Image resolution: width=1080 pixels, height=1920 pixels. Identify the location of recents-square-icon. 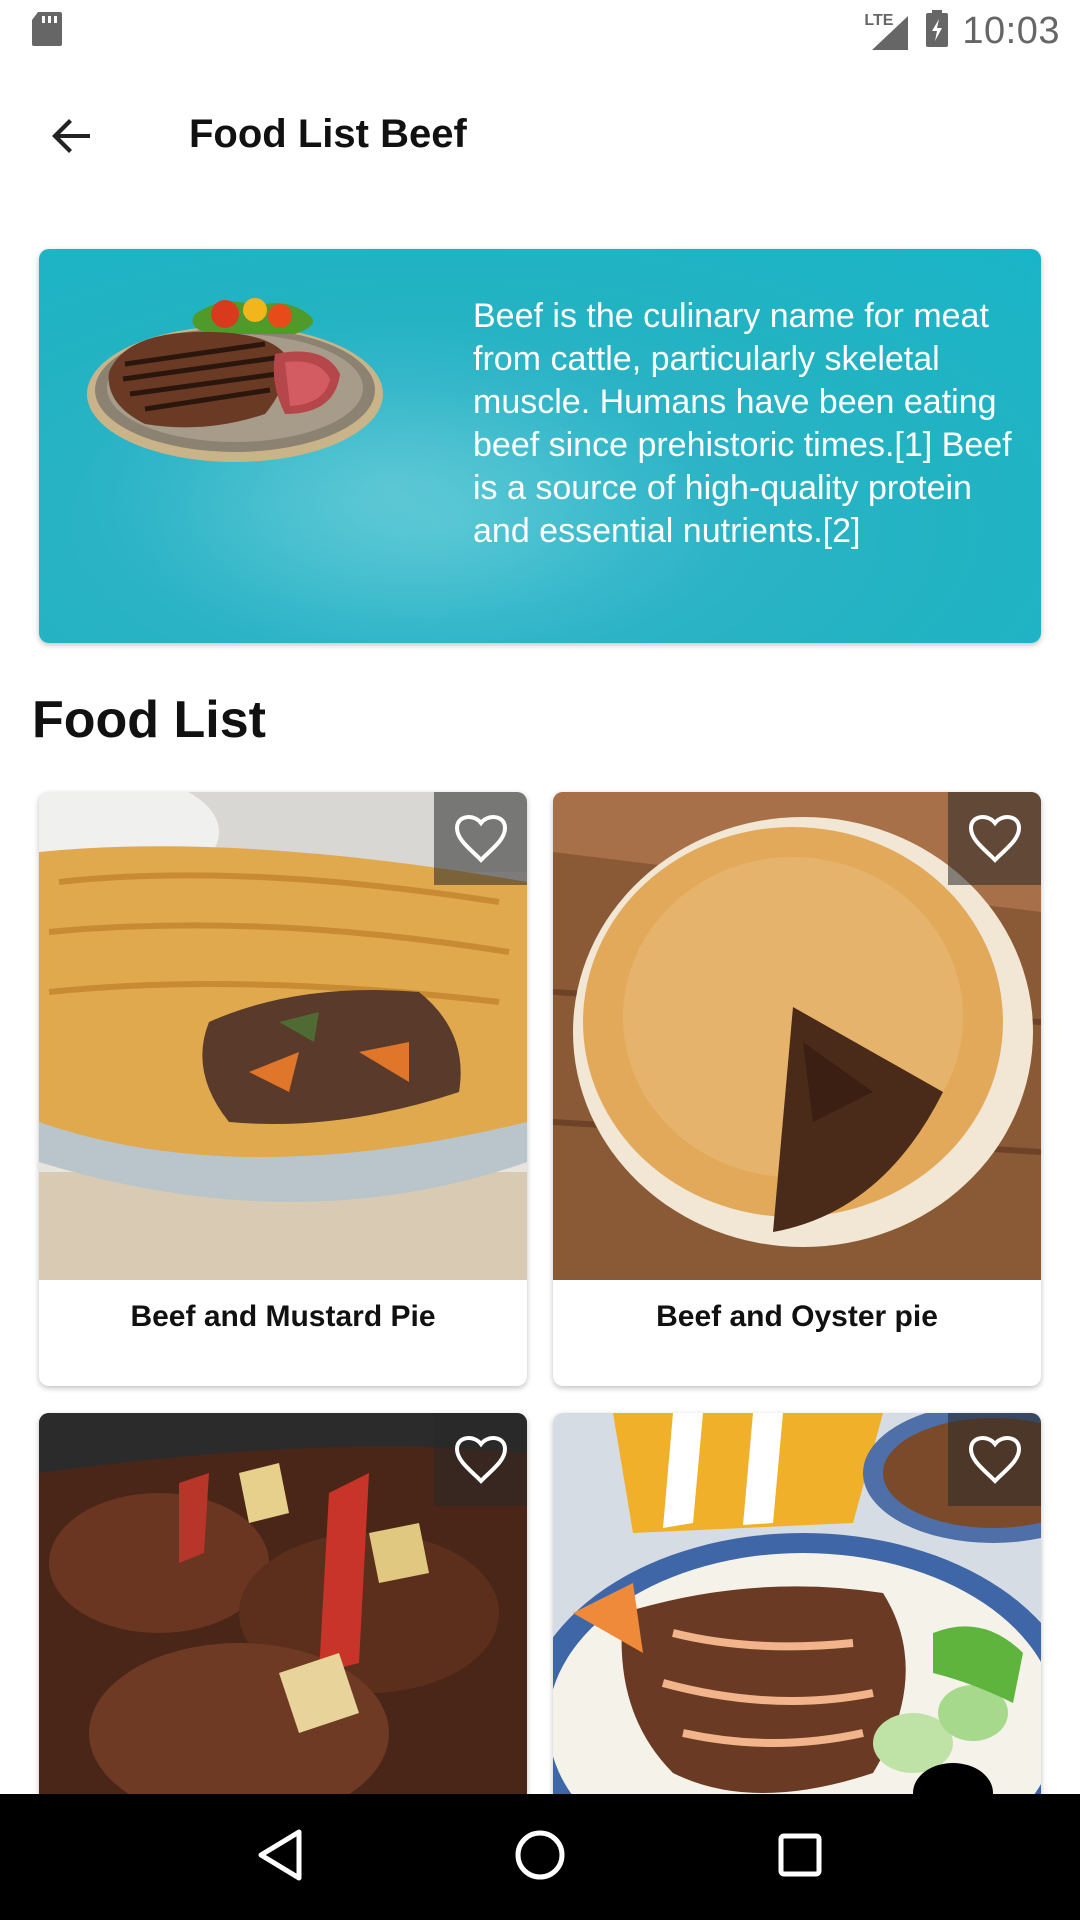
(800, 1857).